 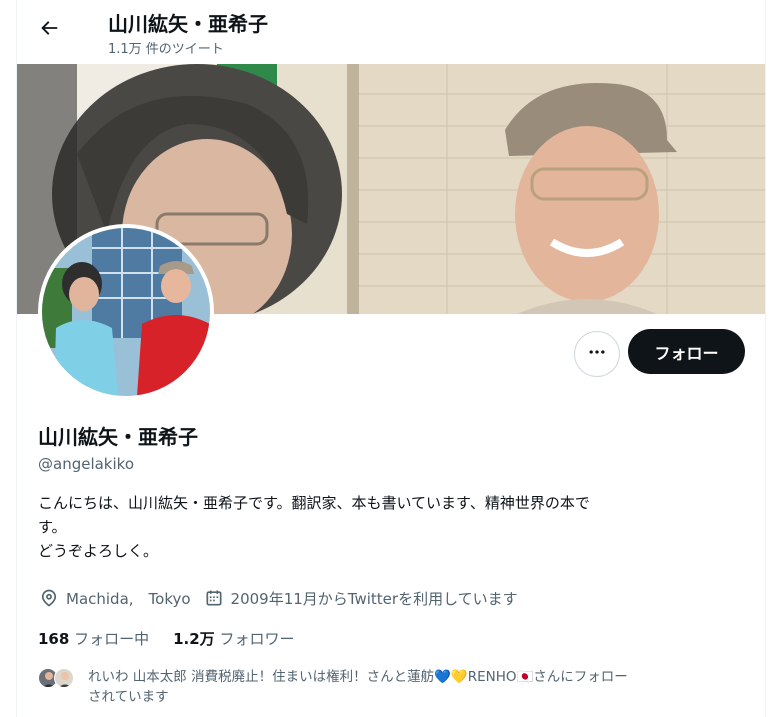 I want to click on joined-text: 2009年11月からTwitterを利用しています, so click(x=374, y=598).